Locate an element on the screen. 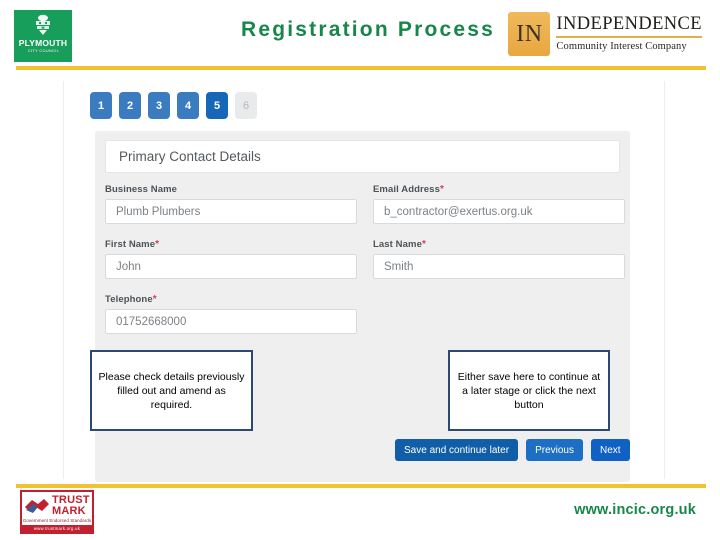  field-label-telephone: Telephone* is located at coordinates (231, 299).